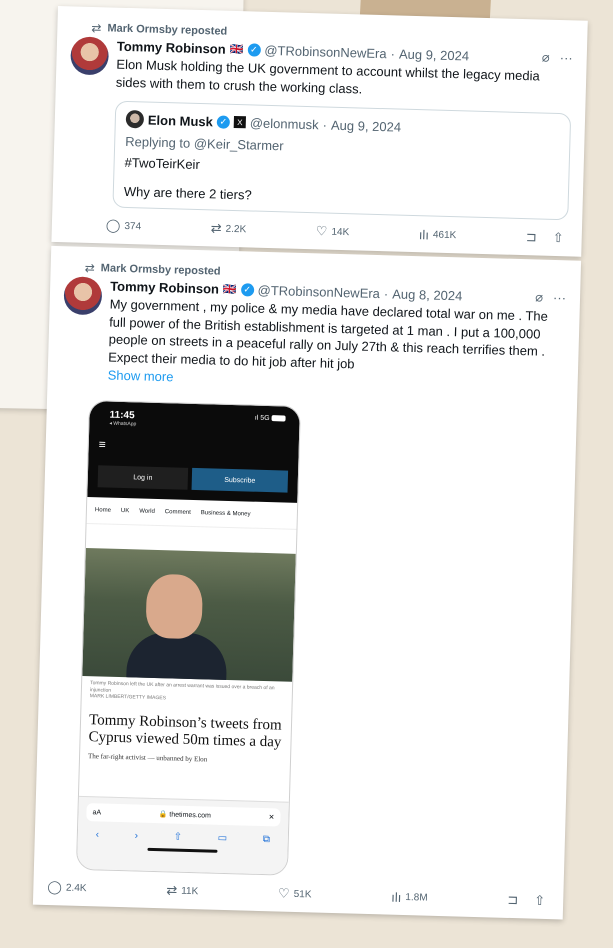  I want to click on forward-icon: ›, so click(136, 836).